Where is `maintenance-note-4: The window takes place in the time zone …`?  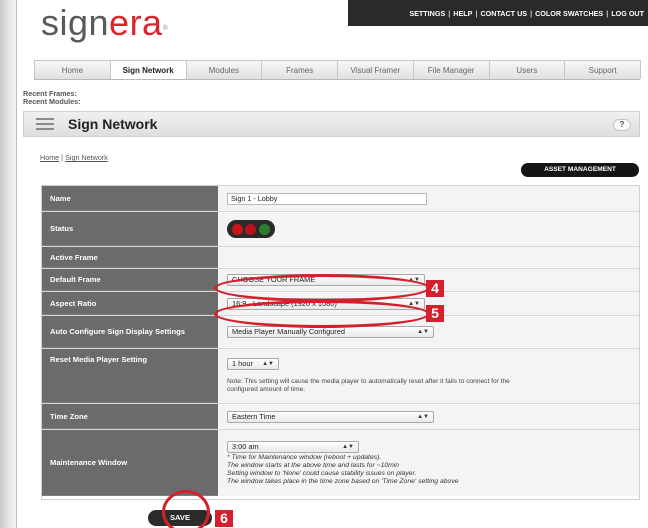
maintenance-note-4: The window takes place in the time zone … is located at coordinates (343, 481).